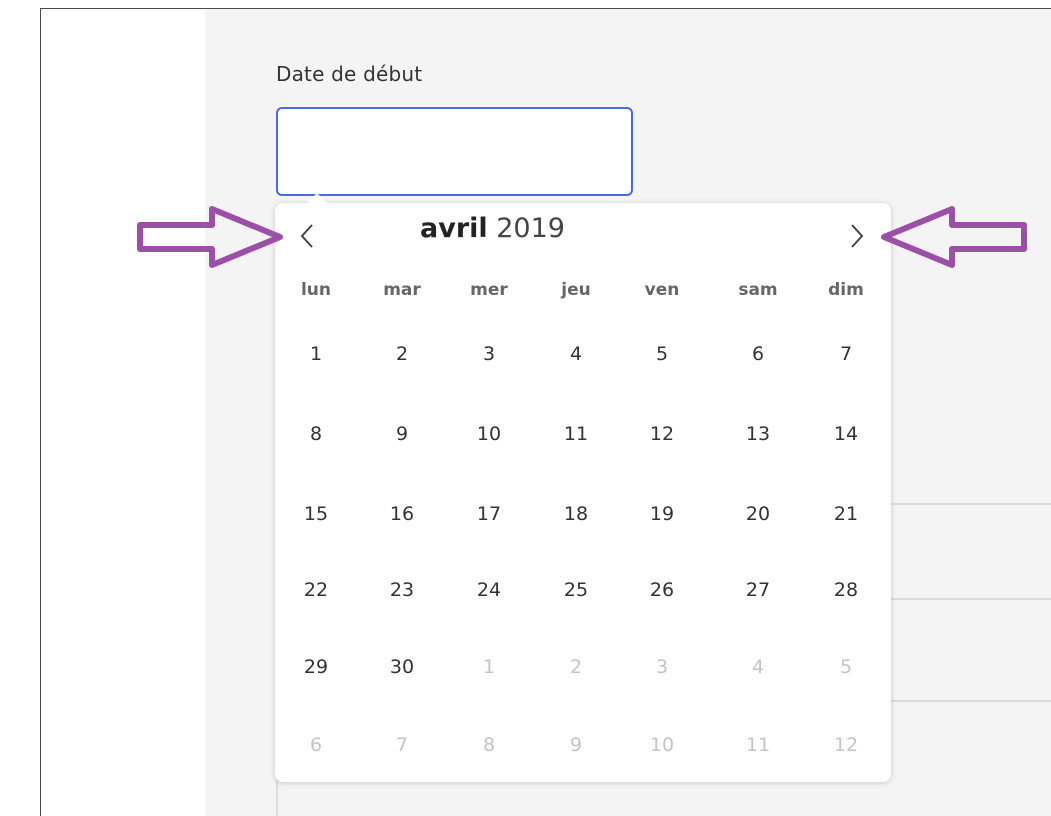  What do you see at coordinates (954, 237) in the screenshot?
I see `annotation-arrow-left-icon` at bounding box center [954, 237].